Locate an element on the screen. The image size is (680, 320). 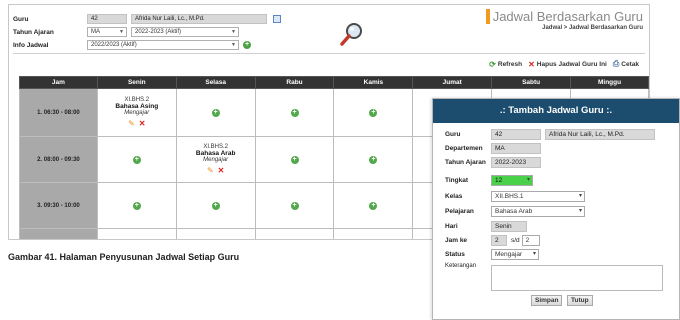
print-button: ⎙ Cetak is located at coordinates (626, 64).